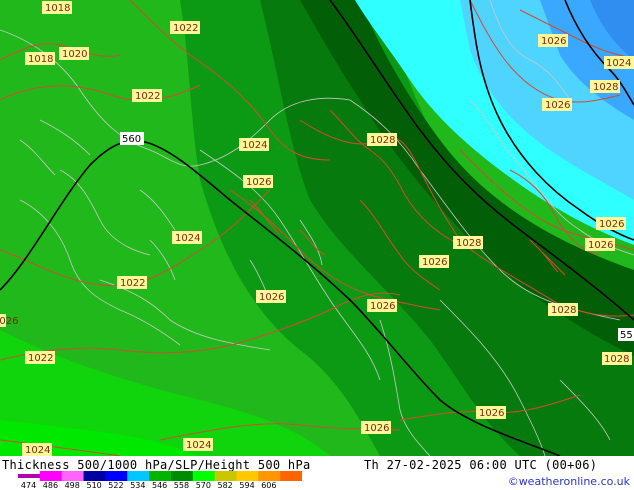 The height and width of the screenshot is (490, 634). What do you see at coordinates (481, 465) in the screenshot?
I see `valid-time: Th 27-02-2025 06:00 UTC (00+06)` at bounding box center [481, 465].